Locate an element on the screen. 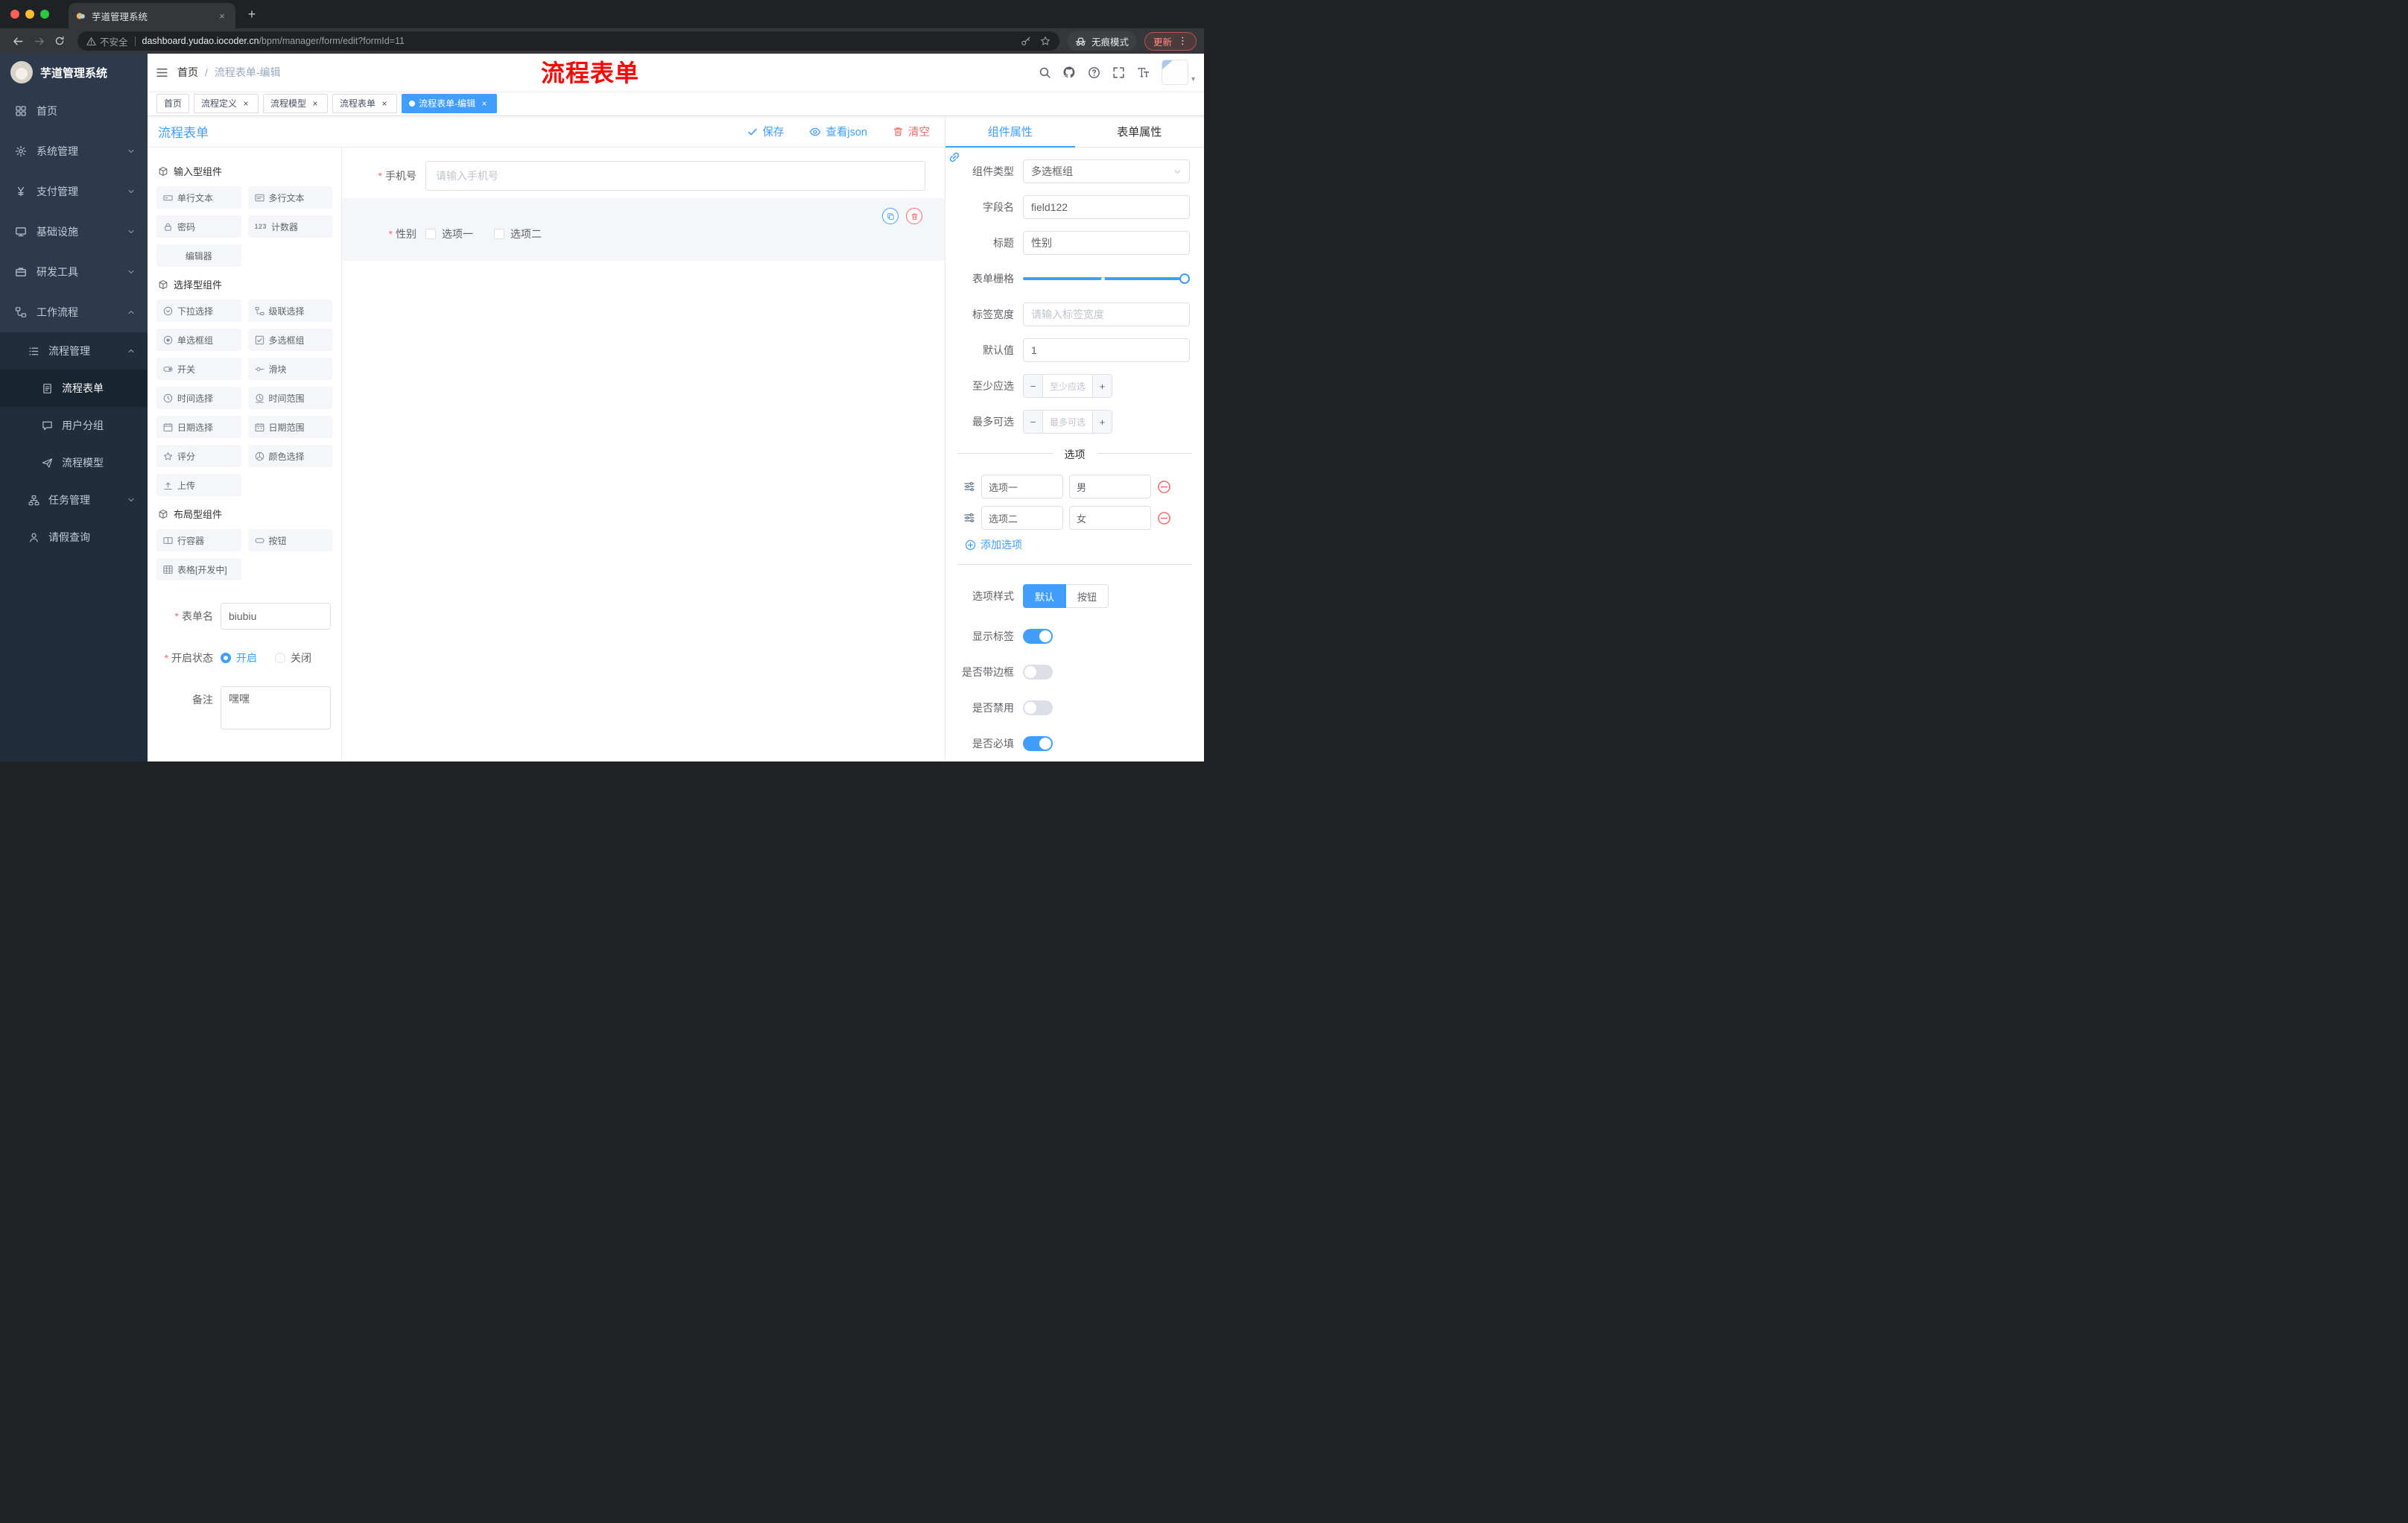  palette-item-date-picker: 日期选择 is located at coordinates (198, 427).